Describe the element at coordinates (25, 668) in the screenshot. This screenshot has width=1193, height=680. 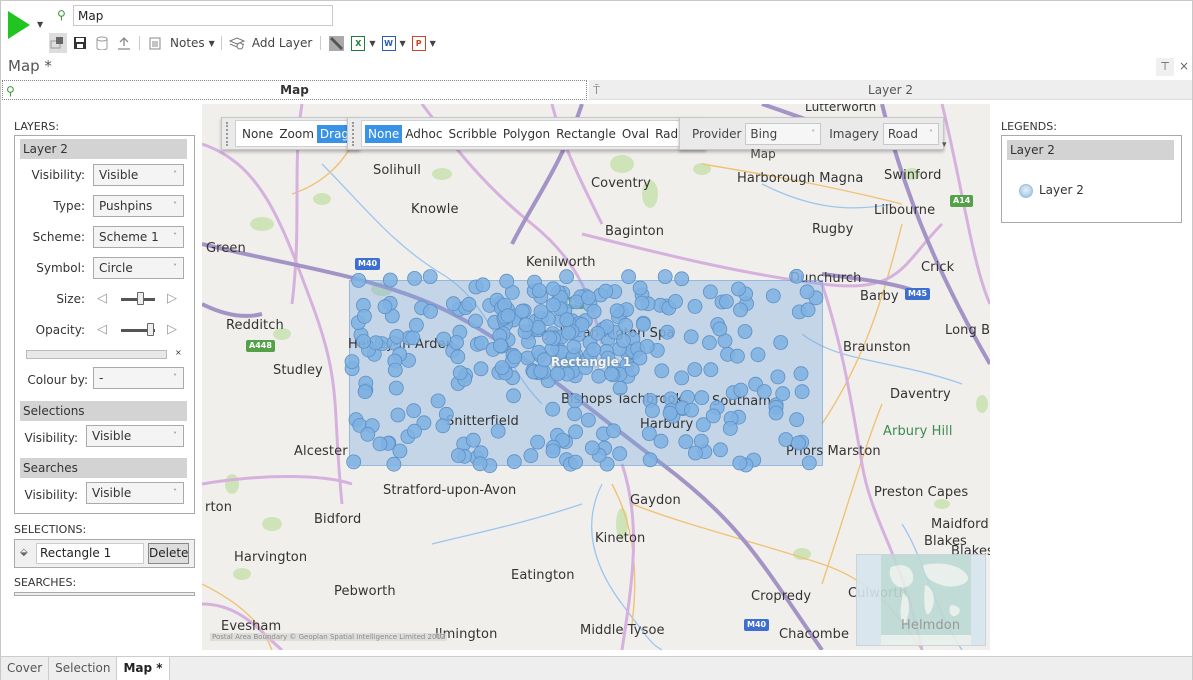
I see `tab-cover: Cover` at that location.